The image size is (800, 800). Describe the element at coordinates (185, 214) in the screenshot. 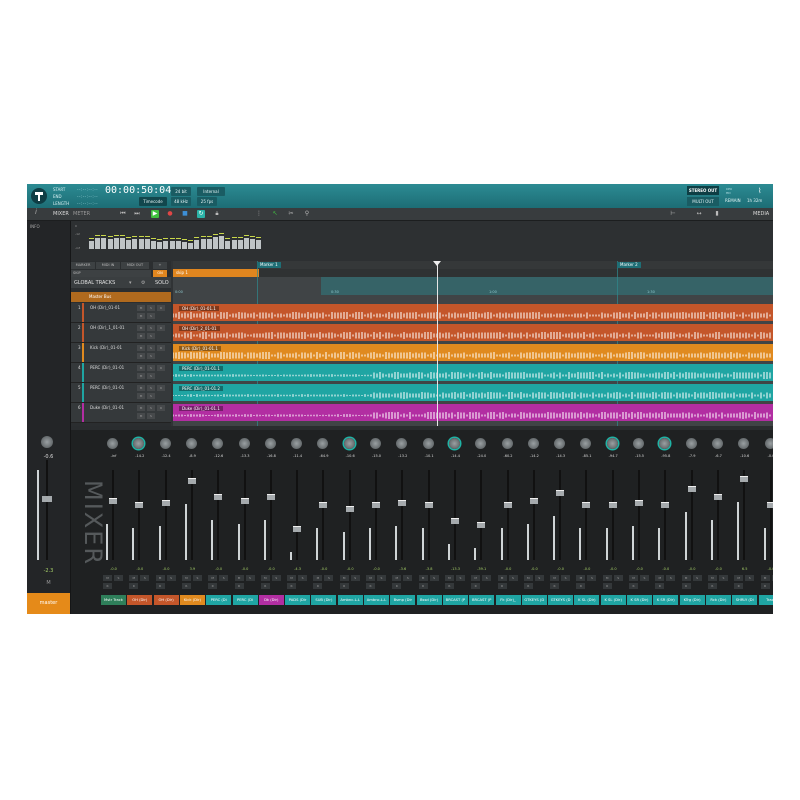

I see `stop-icon: ■` at that location.